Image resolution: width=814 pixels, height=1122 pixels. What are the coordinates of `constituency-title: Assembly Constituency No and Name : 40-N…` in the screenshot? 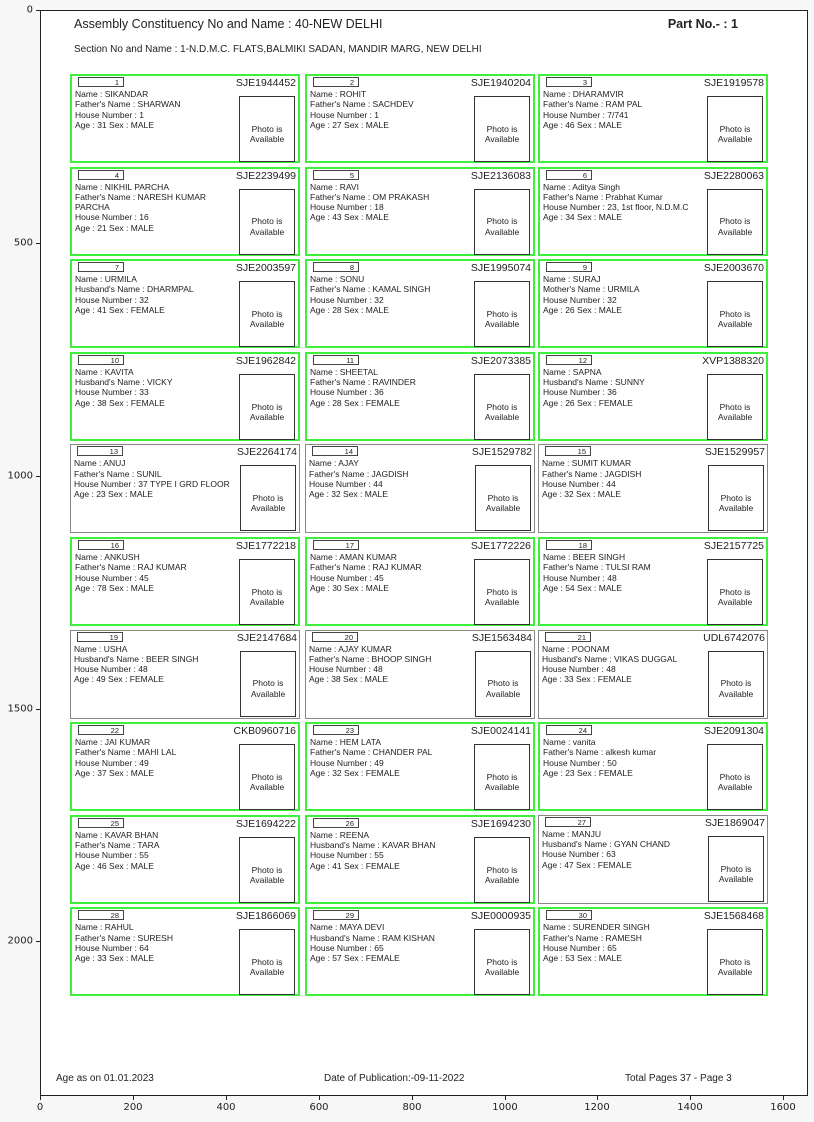 It's located at (228, 24).